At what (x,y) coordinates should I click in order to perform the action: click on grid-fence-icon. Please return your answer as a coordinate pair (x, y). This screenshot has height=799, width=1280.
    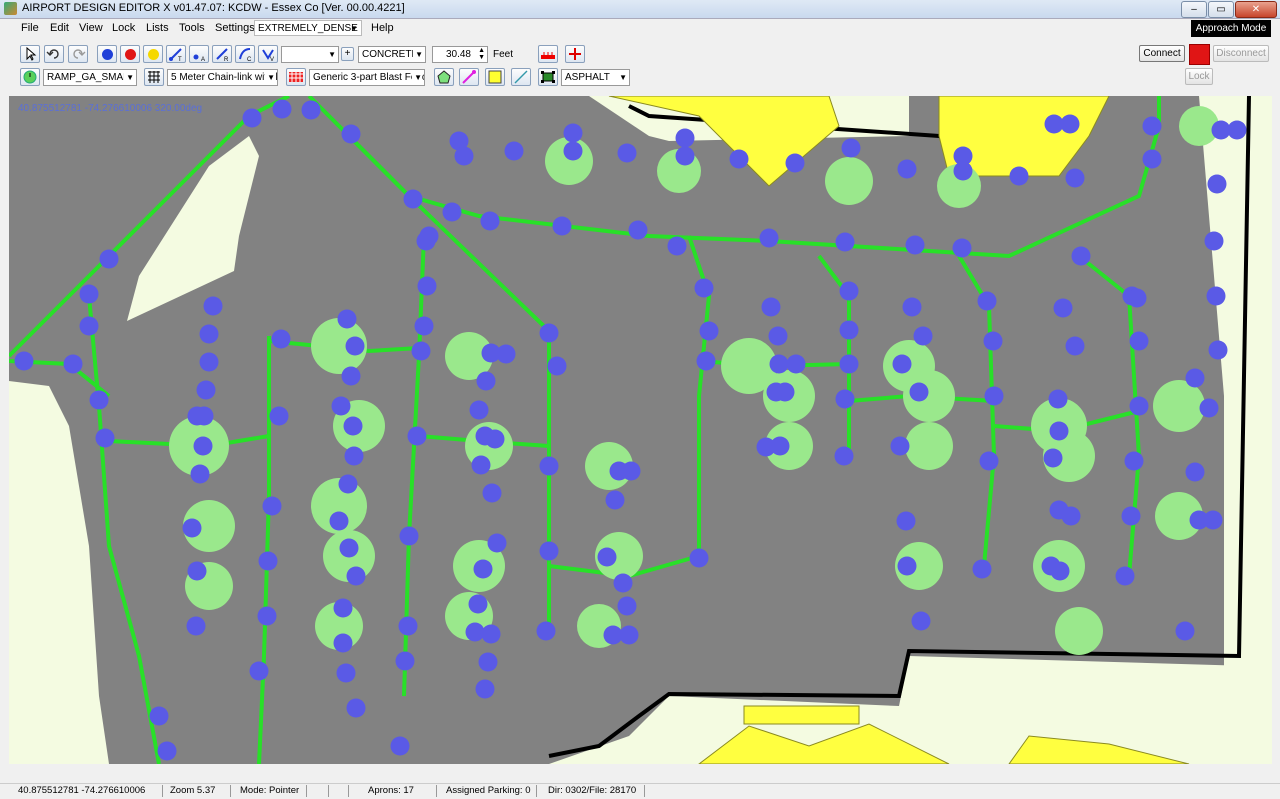
    Looking at the image, I should click on (154, 77).